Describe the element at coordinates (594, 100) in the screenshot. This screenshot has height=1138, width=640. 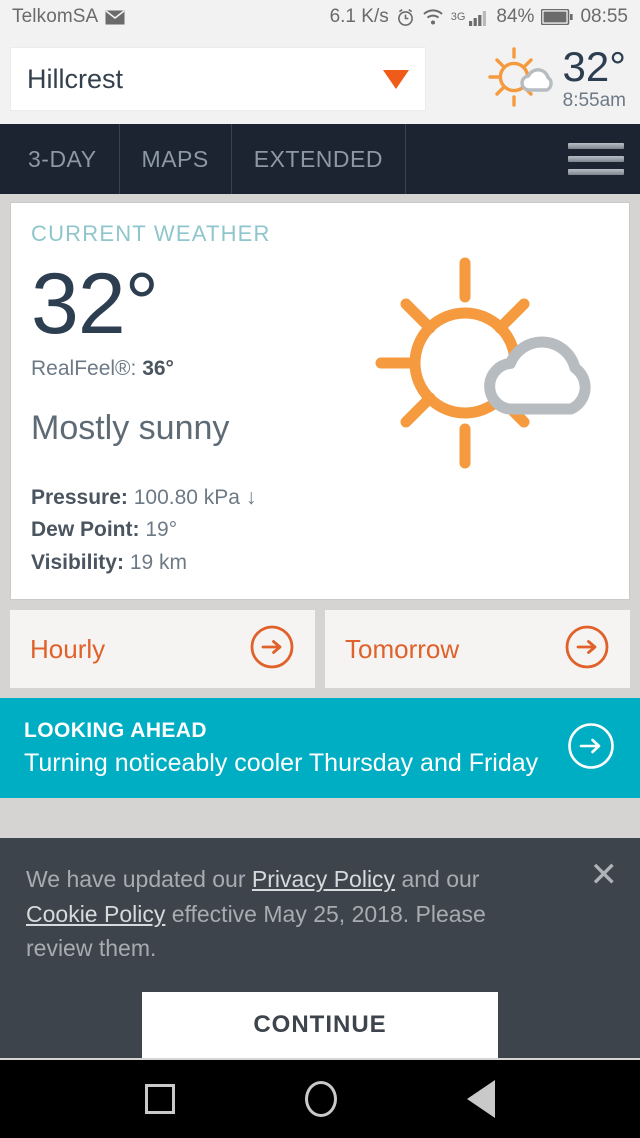
I see `header-observed-time: 8:55am` at that location.